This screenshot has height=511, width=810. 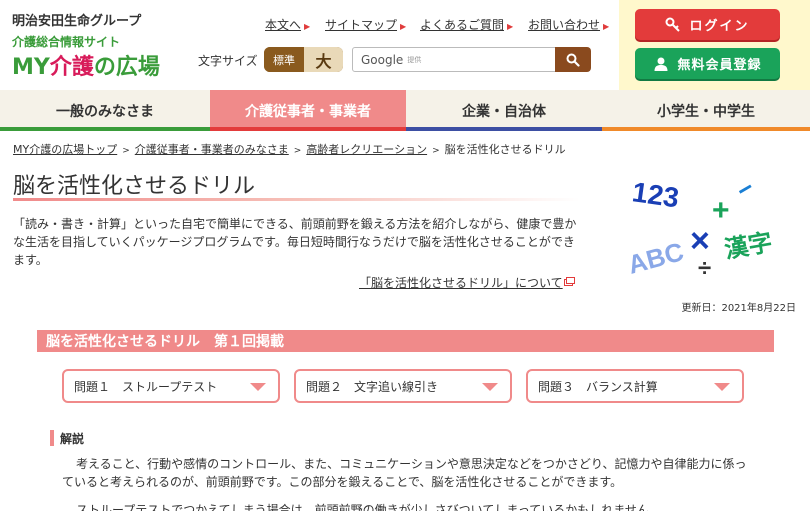 I want to click on breadcrumb-link-recreation: 高齢者レクリエーション, so click(x=366, y=149).